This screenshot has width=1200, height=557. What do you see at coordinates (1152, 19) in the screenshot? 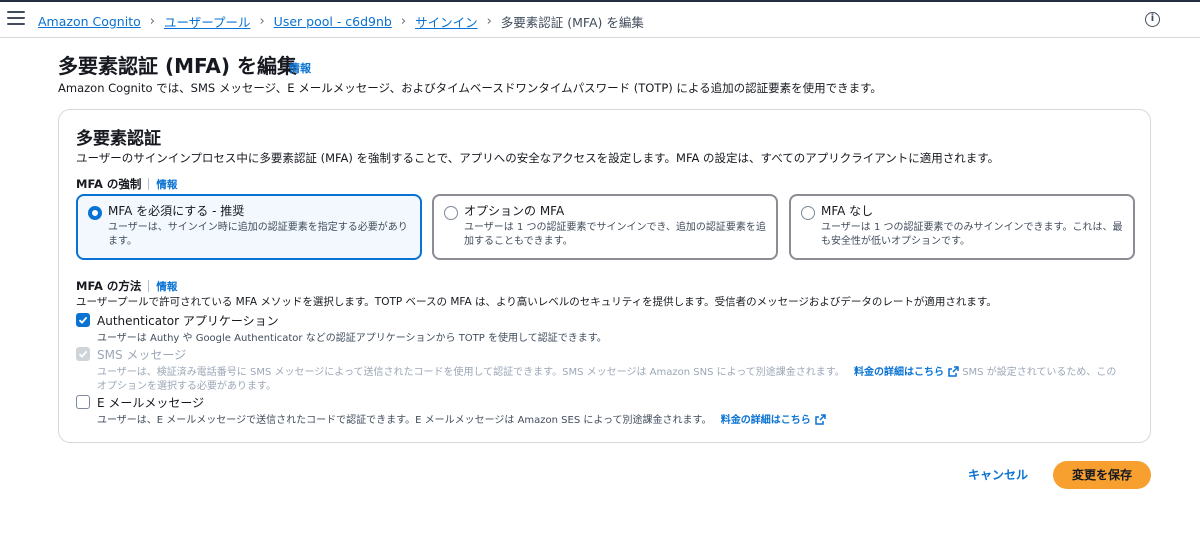
I see `info-icon: i` at bounding box center [1152, 19].